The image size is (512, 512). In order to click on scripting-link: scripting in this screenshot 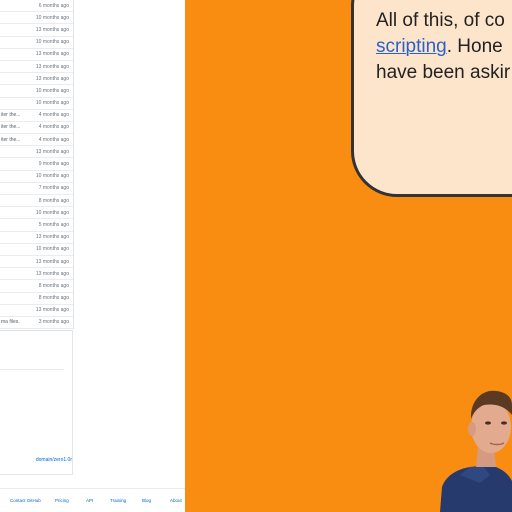, I will do `click(411, 46)`.